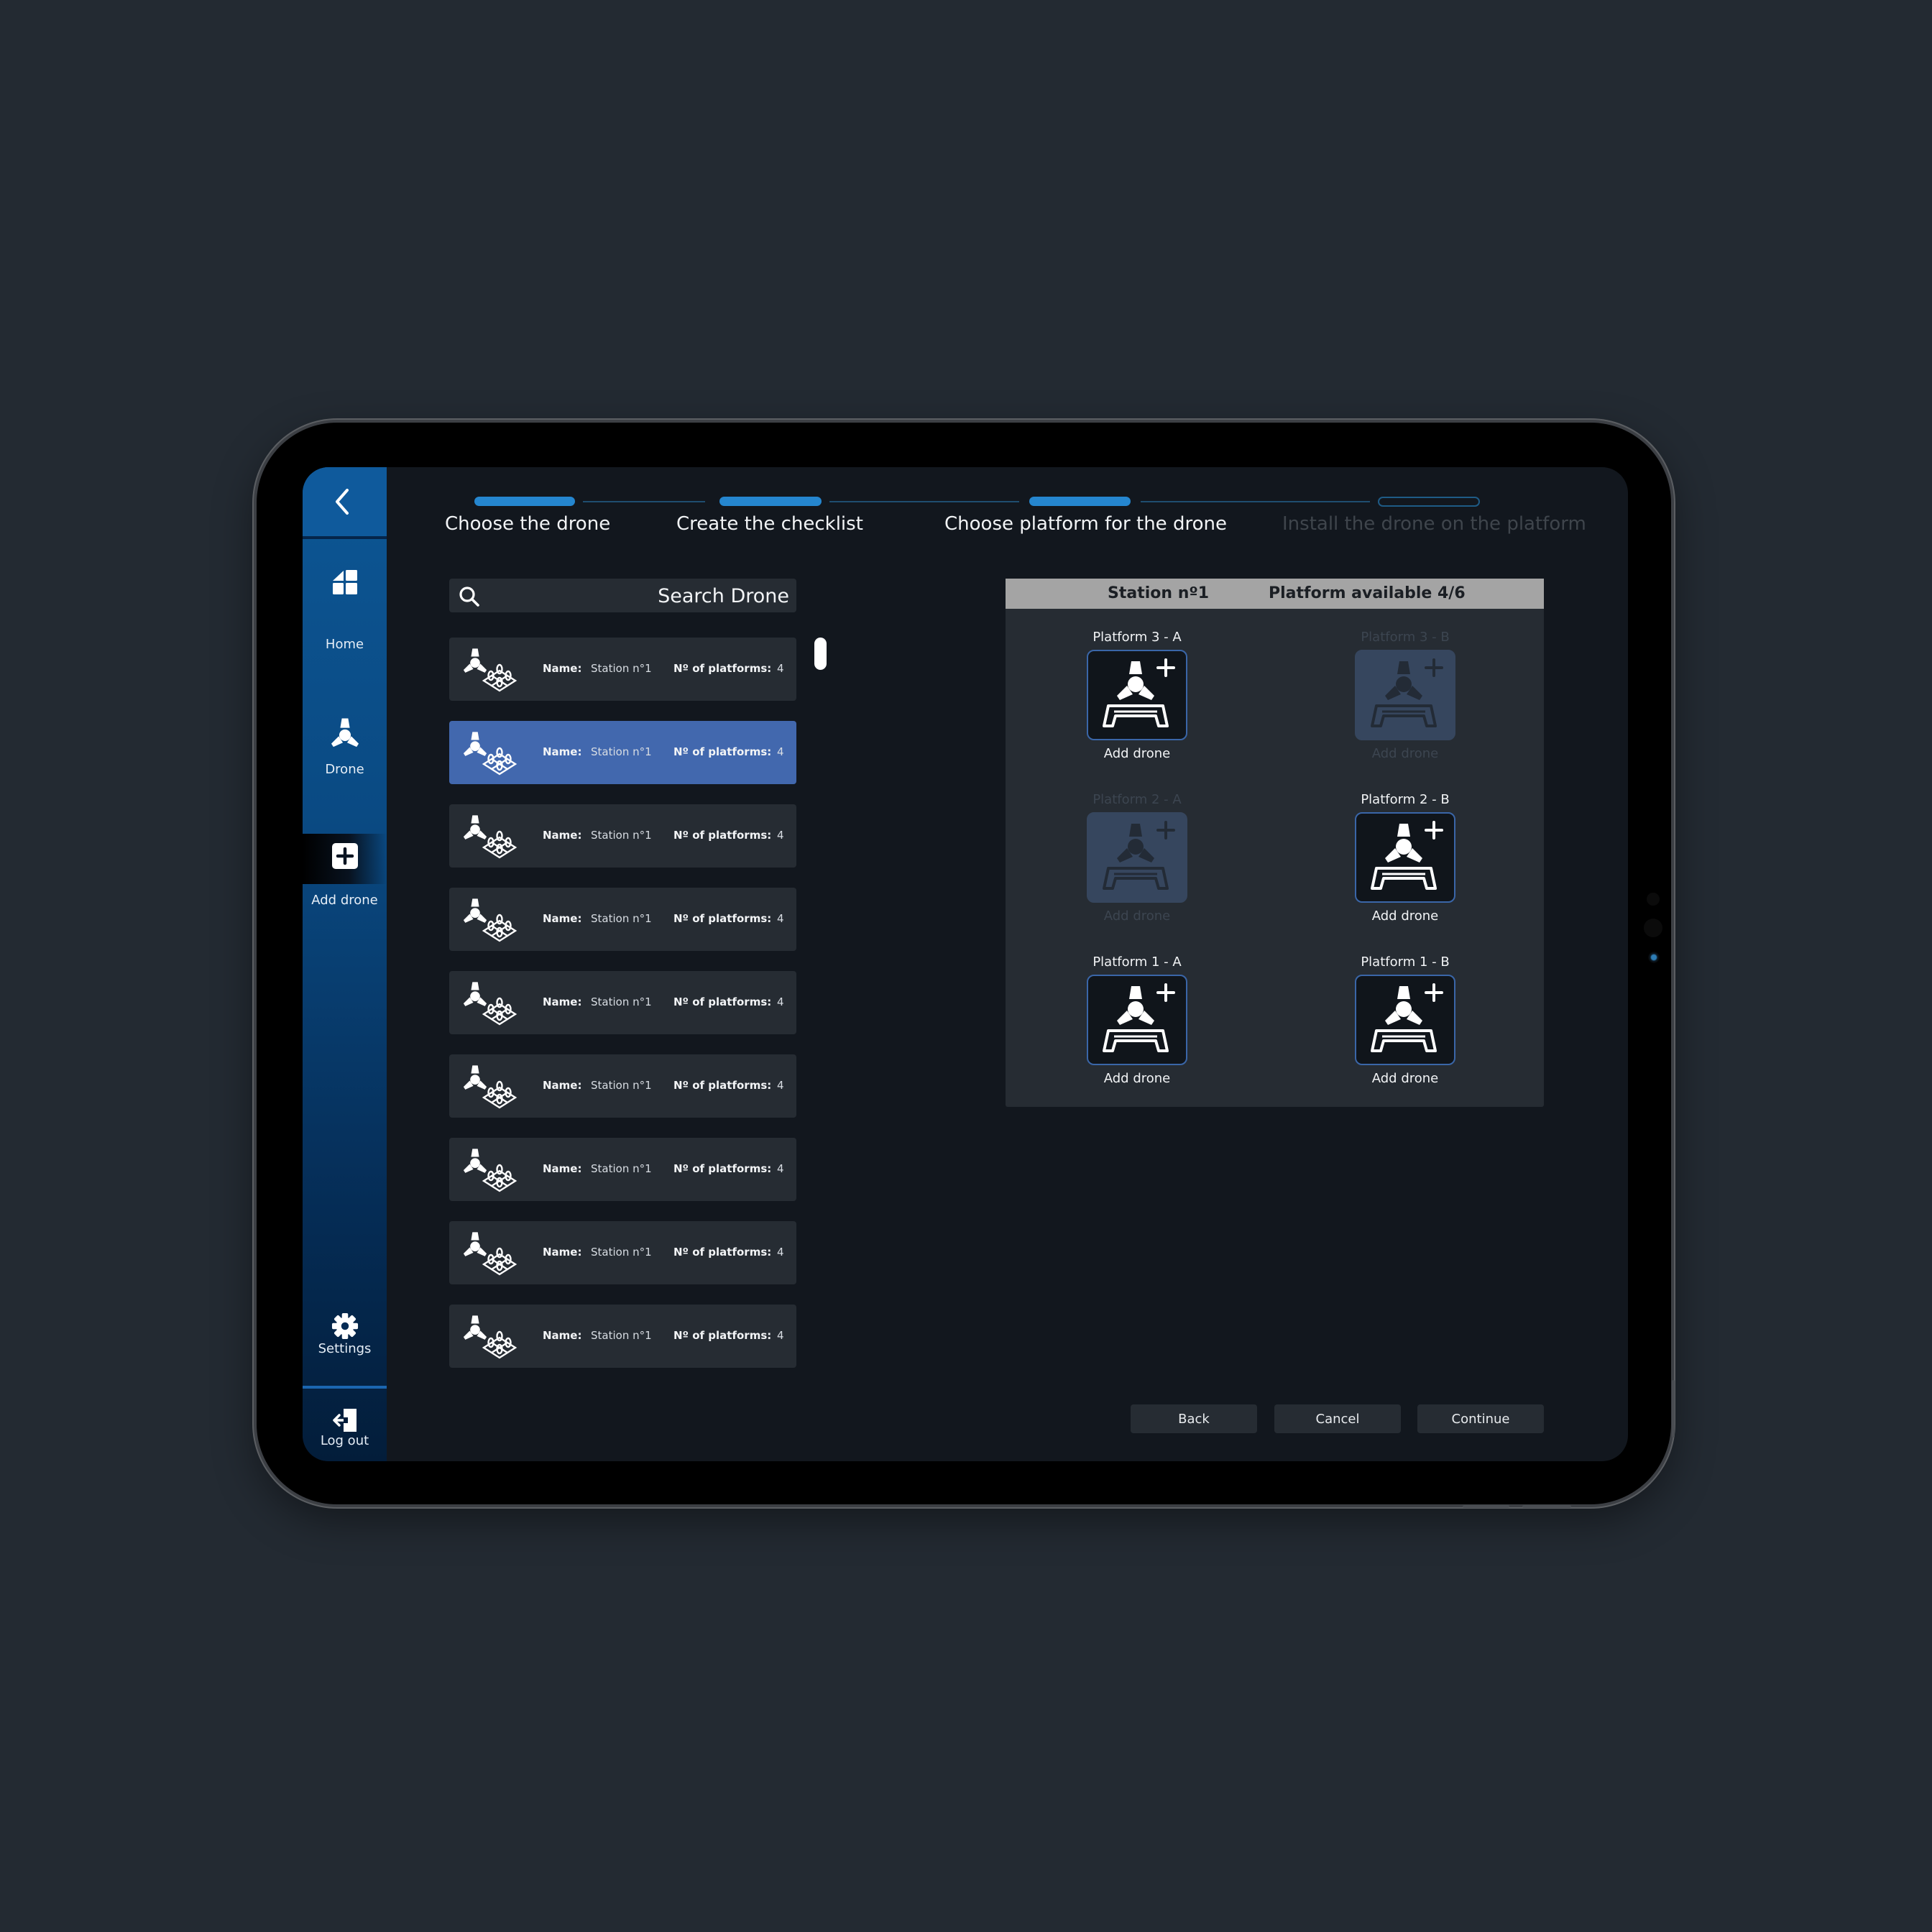 This screenshot has height=1932, width=1932. What do you see at coordinates (820, 654) in the screenshot?
I see `list-scrollbar` at bounding box center [820, 654].